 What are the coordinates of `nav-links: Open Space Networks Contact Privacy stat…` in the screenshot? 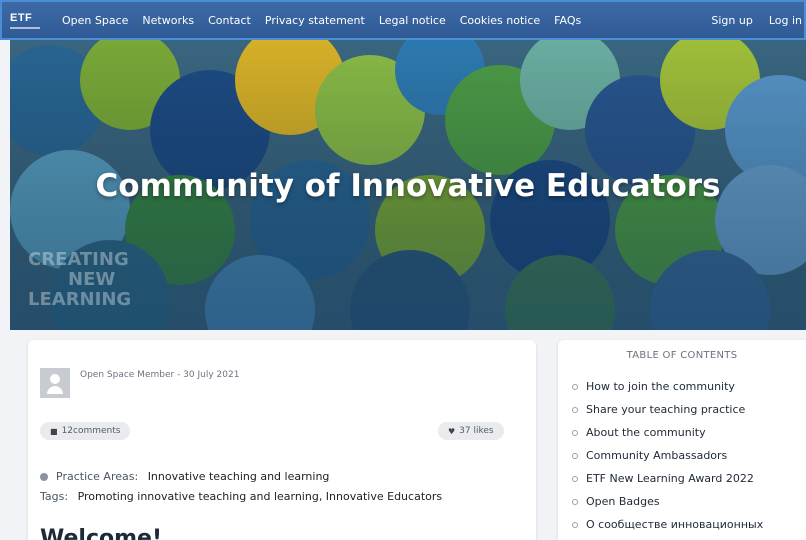 It's located at (328, 20).